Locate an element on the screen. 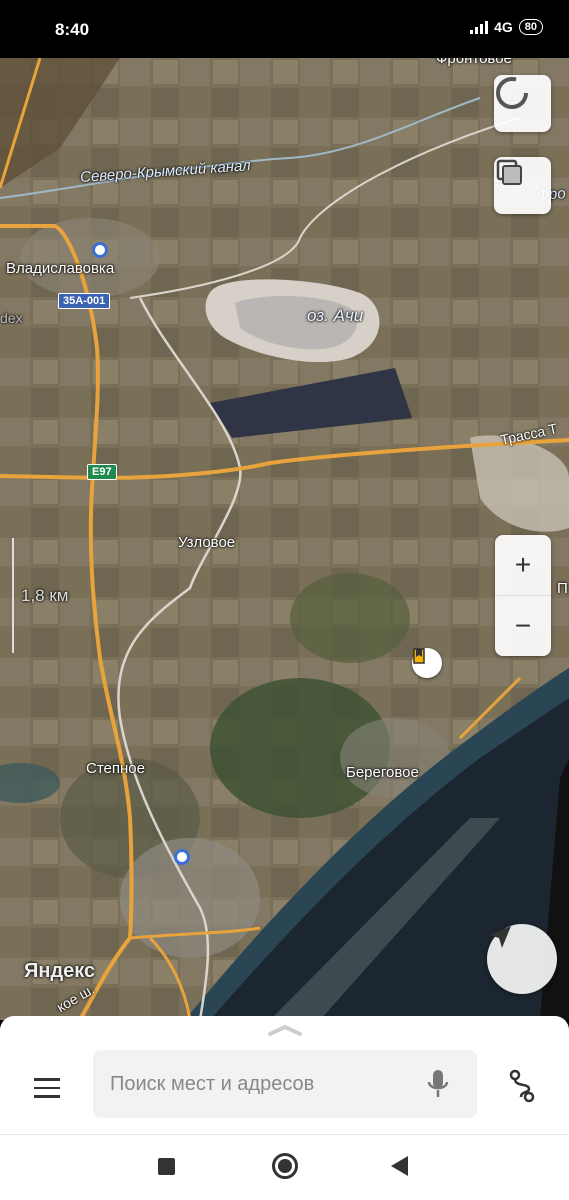 The width and height of the screenshot is (569, 1200). label-vladislavovka: Владиславовка is located at coordinates (60, 268).